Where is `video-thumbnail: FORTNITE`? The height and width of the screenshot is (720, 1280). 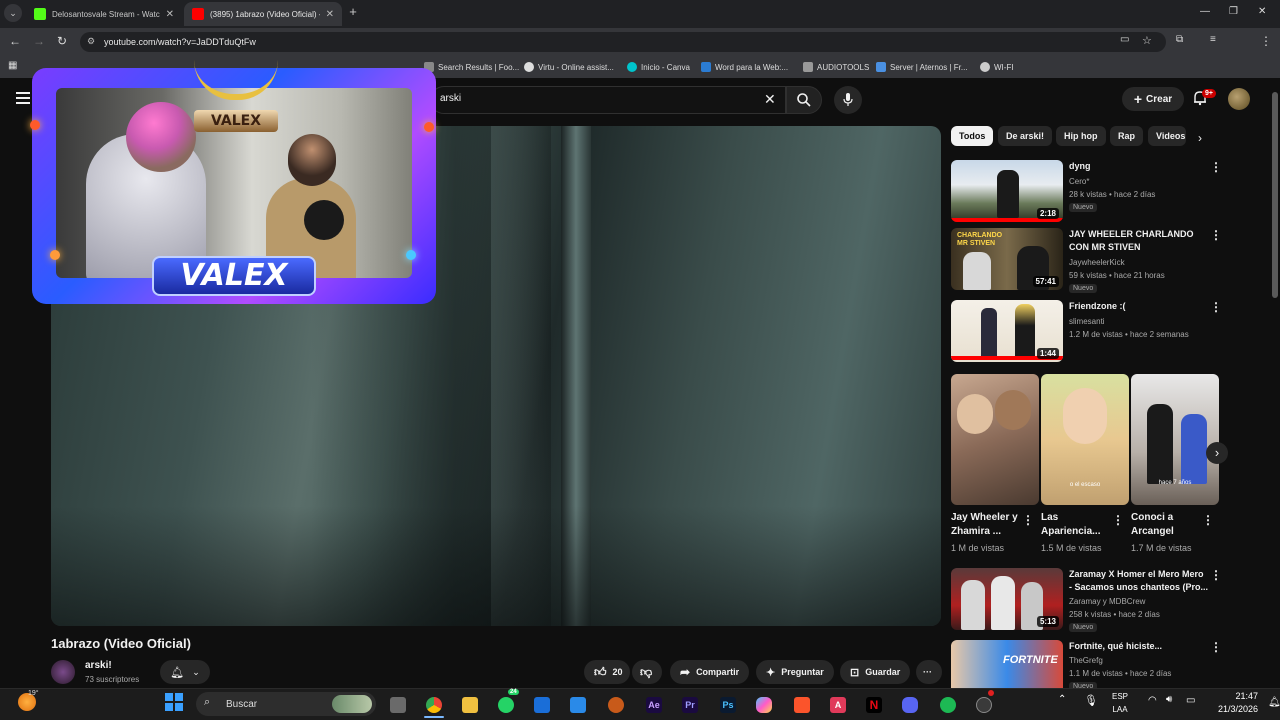 video-thumbnail: FORTNITE is located at coordinates (1007, 664).